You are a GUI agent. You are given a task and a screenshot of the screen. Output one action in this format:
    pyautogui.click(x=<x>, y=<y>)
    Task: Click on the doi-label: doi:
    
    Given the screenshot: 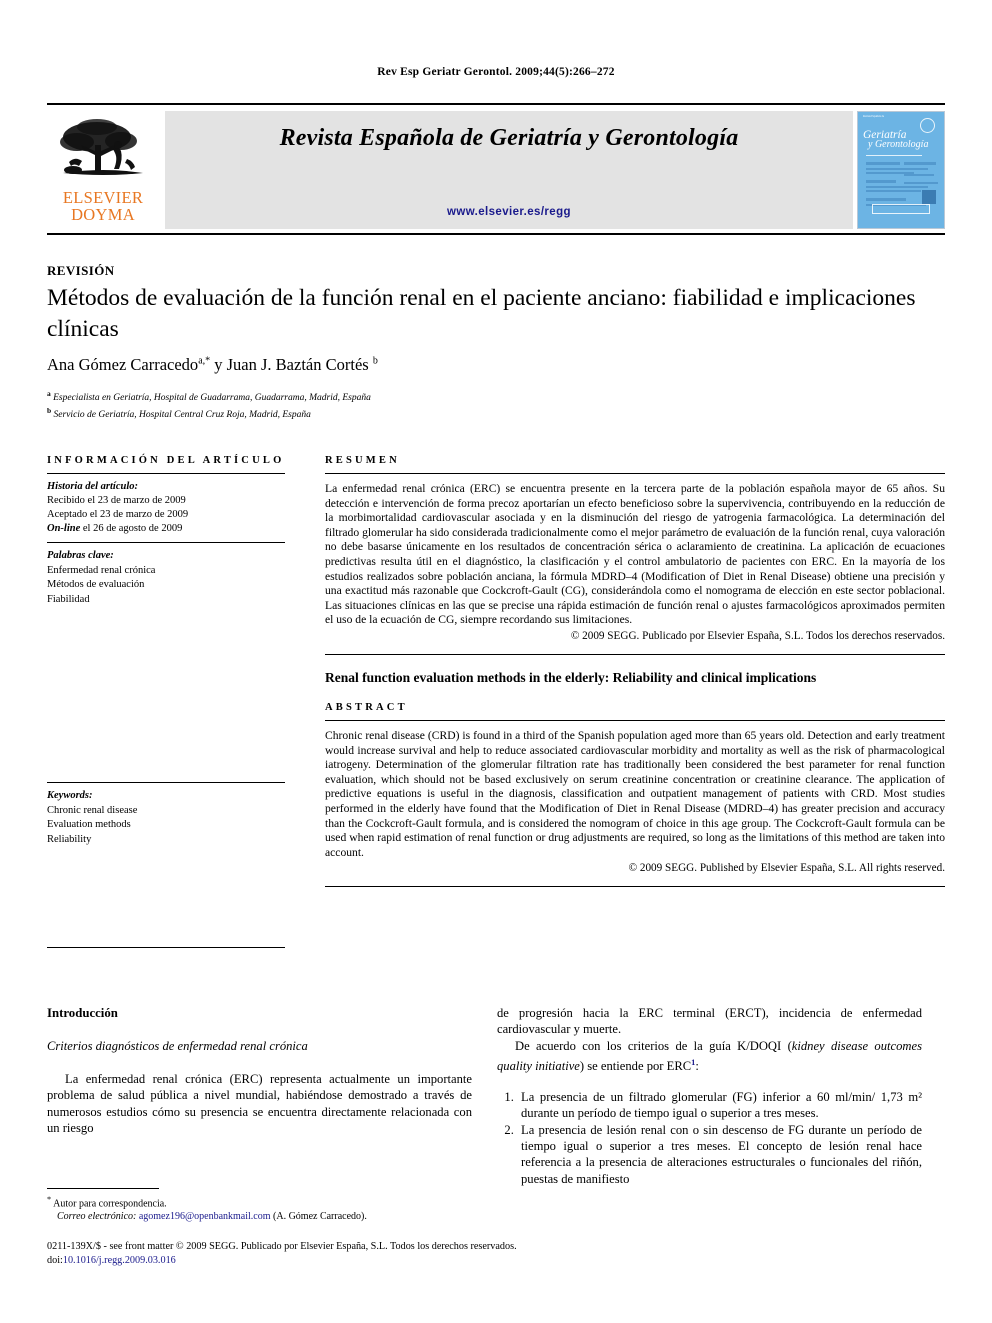 What is the action you would take?
    pyautogui.click(x=55, y=1260)
    